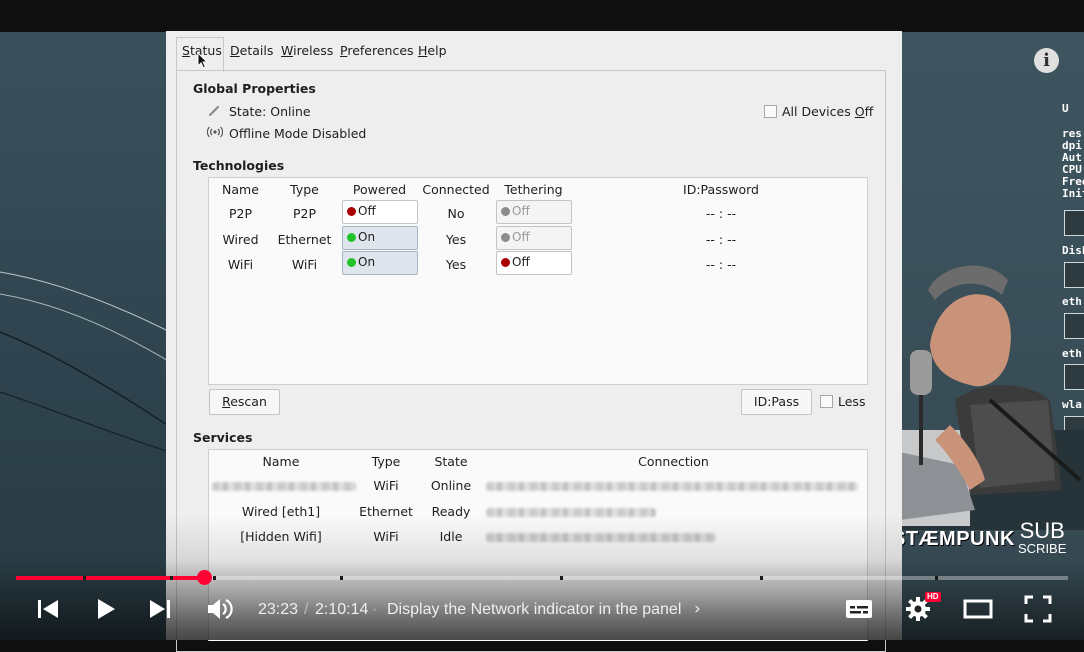 Image resolution: width=1084 pixels, height=652 pixels. I want to click on svc-state: Online, so click(451, 485).